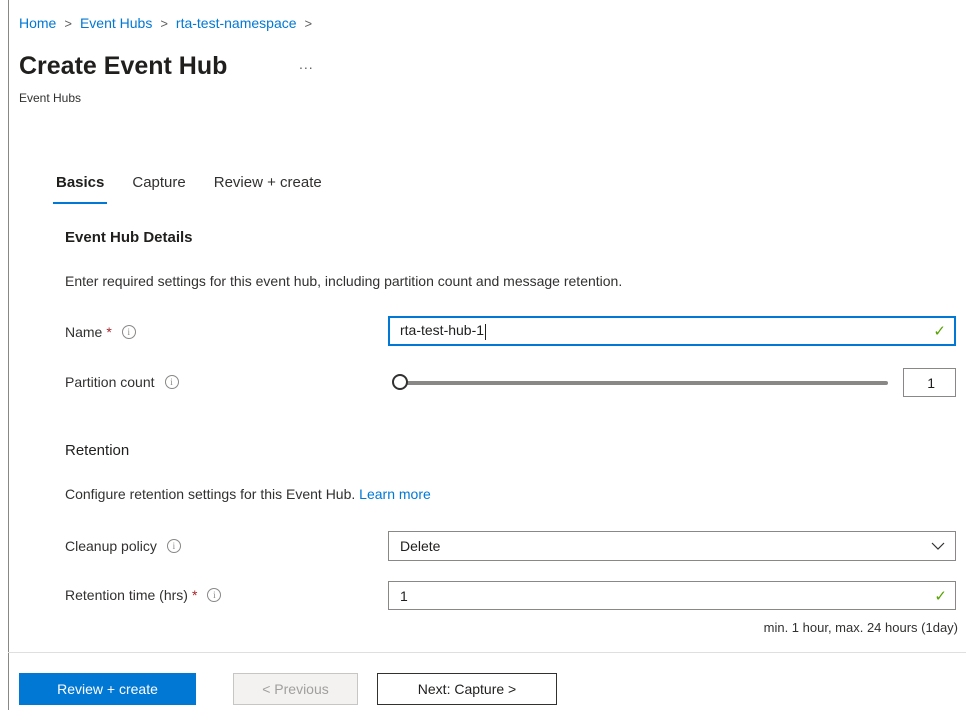 The height and width of the screenshot is (710, 966). I want to click on breadcrumb-event-hubs: Event Hubs, so click(116, 23).